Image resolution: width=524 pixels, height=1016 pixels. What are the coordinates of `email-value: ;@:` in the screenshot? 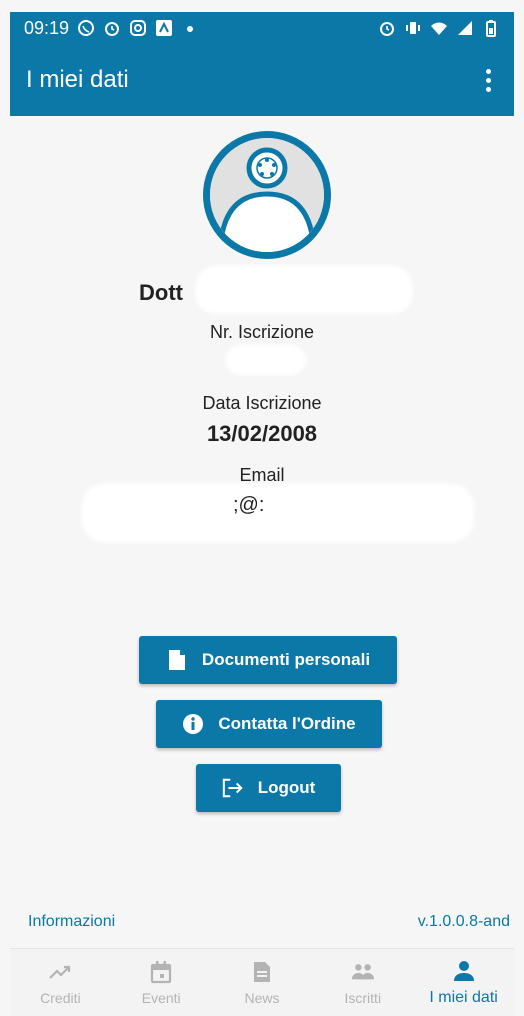 It's located at (249, 505).